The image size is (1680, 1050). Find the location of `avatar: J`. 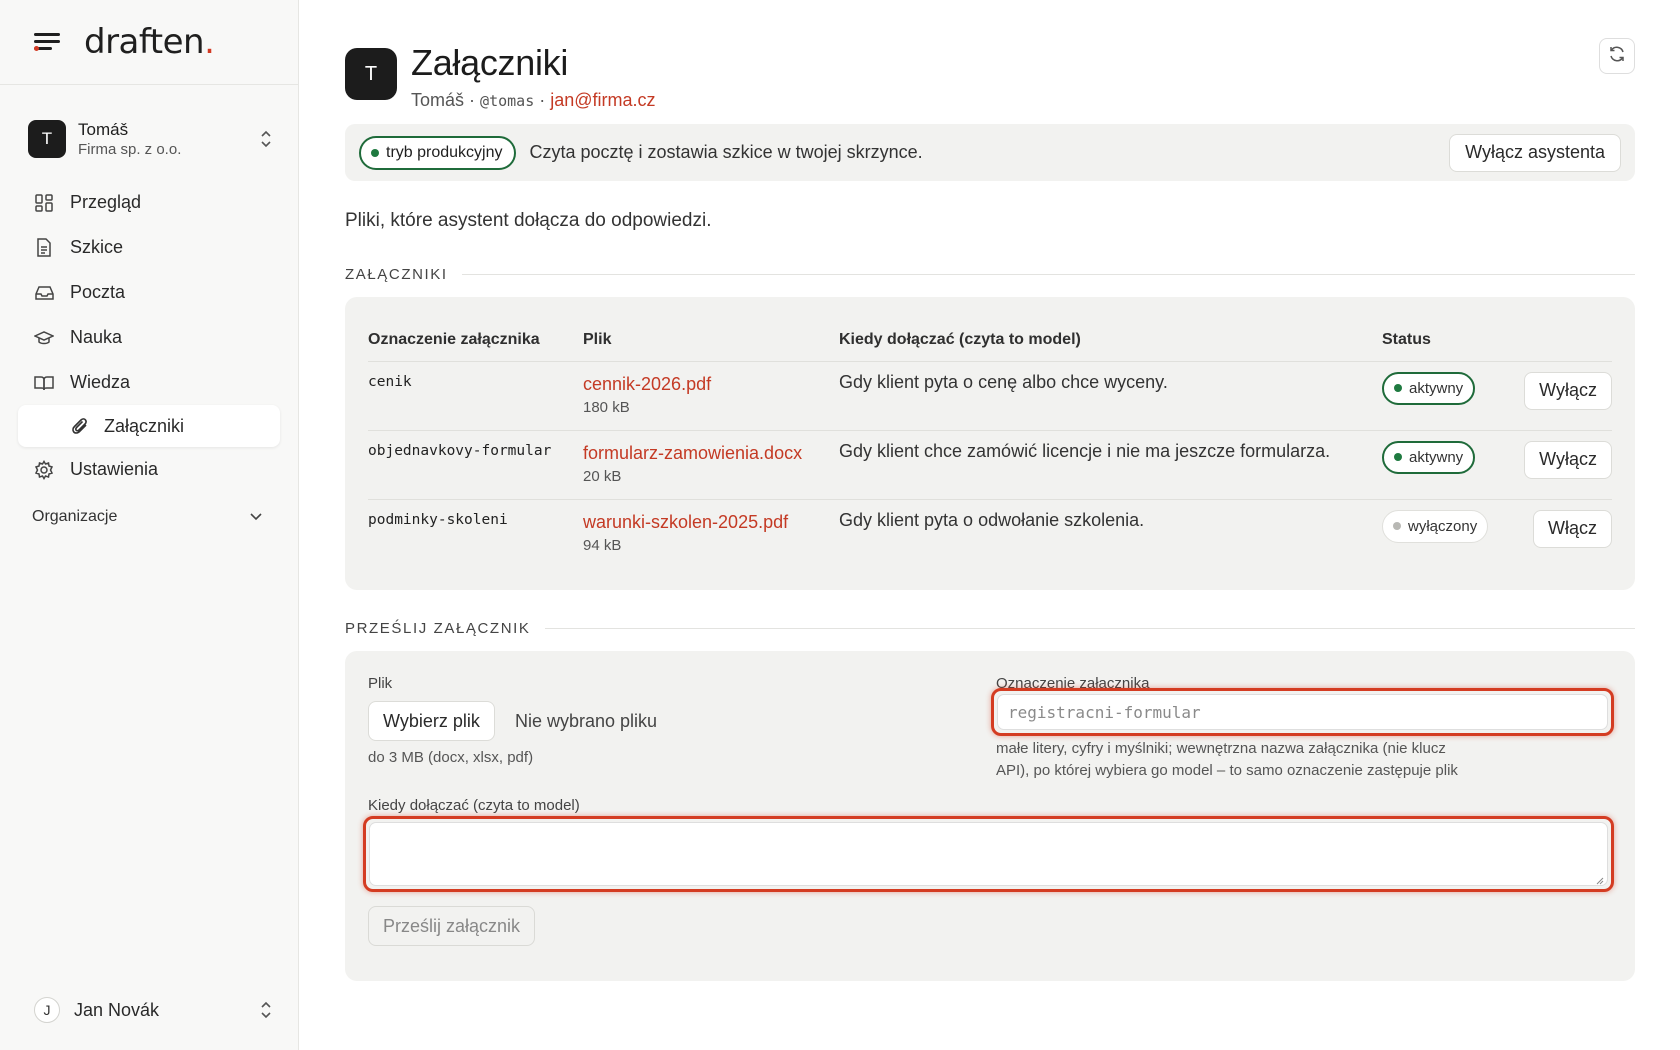

avatar: J is located at coordinates (47, 1010).